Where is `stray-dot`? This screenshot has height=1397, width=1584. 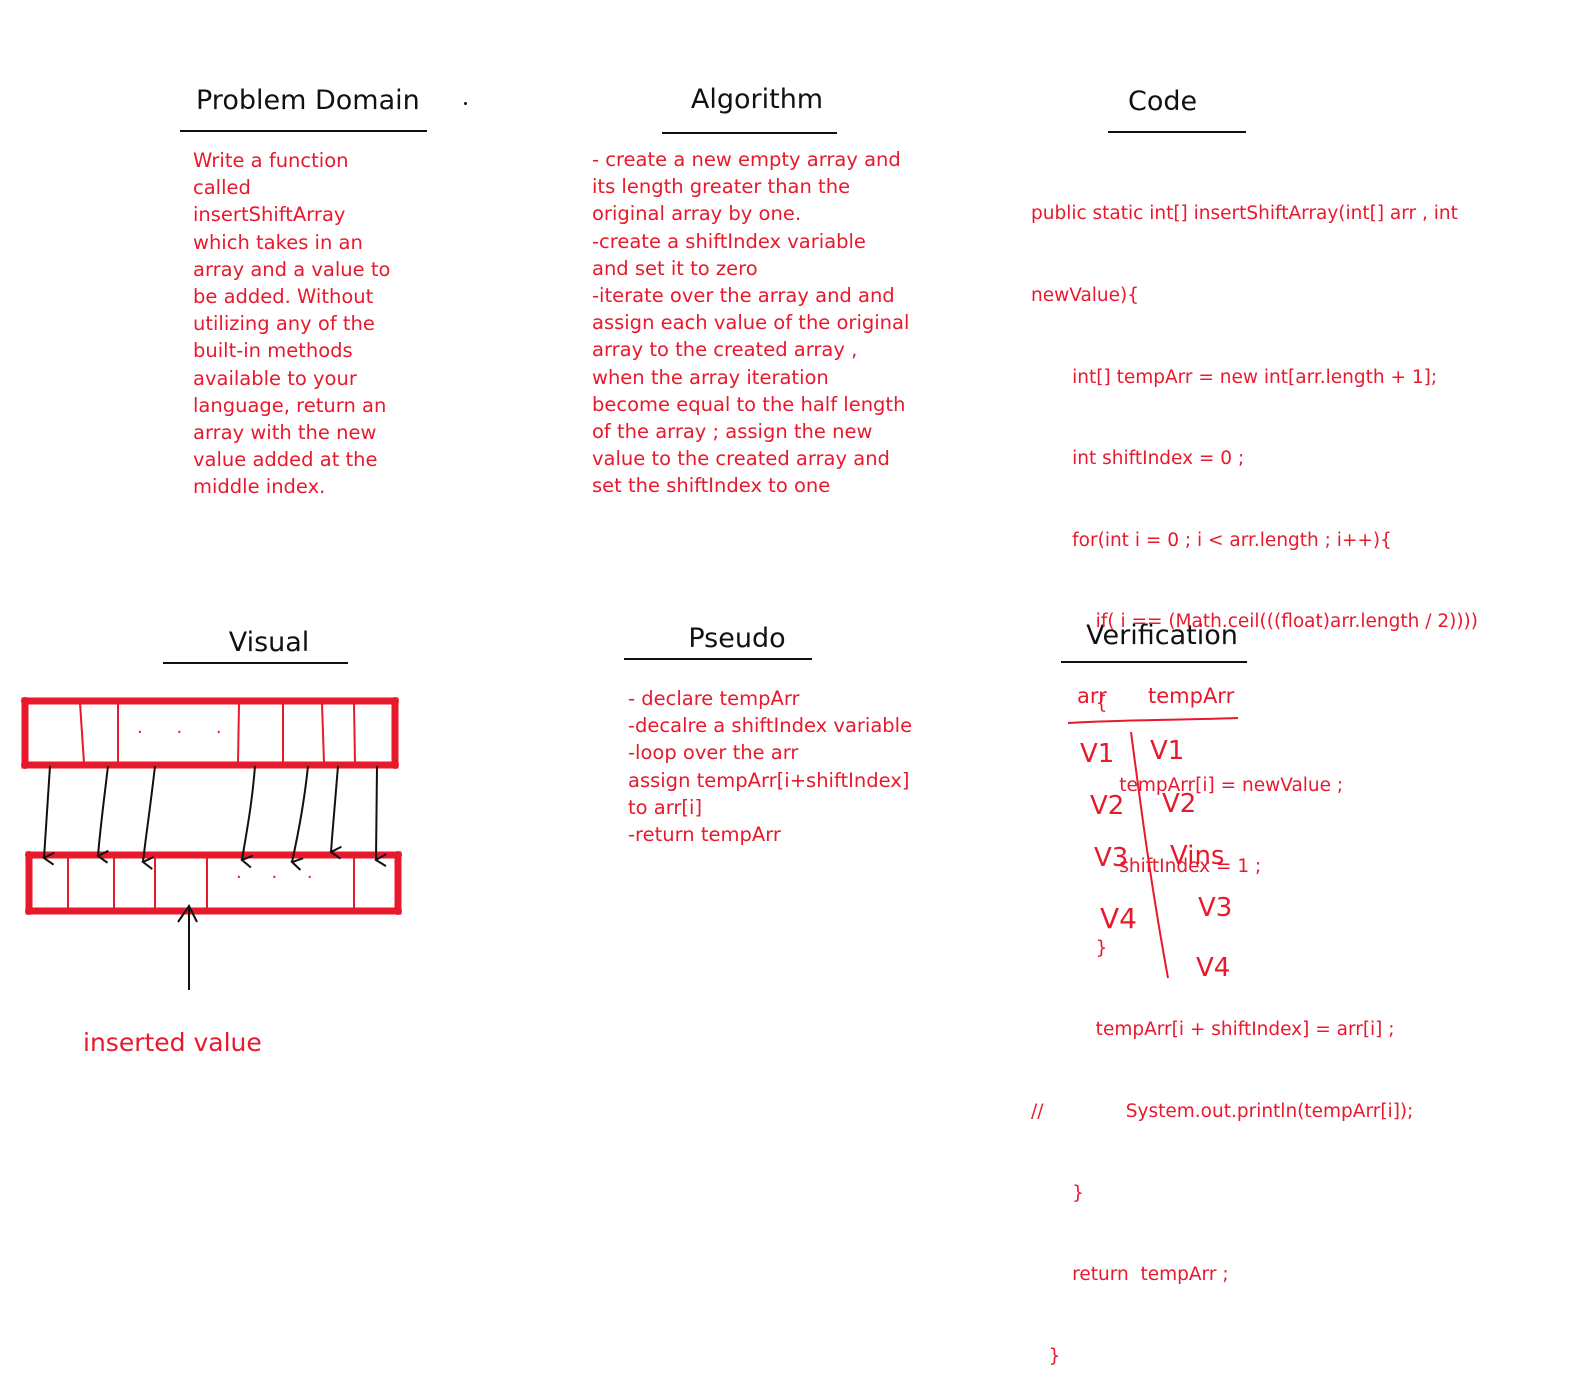 stray-dot is located at coordinates (465, 103).